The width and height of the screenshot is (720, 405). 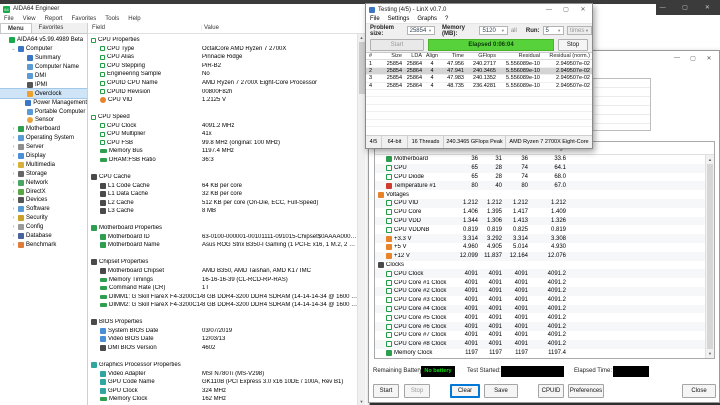 What do you see at coordinates (375, 19) in the screenshot?
I see `linx-menu-file: File` at bounding box center [375, 19].